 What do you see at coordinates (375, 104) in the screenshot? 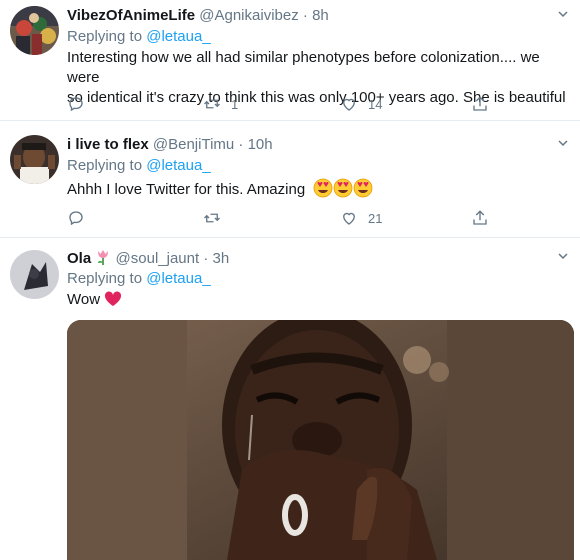
I see `like-count: 14` at bounding box center [375, 104].